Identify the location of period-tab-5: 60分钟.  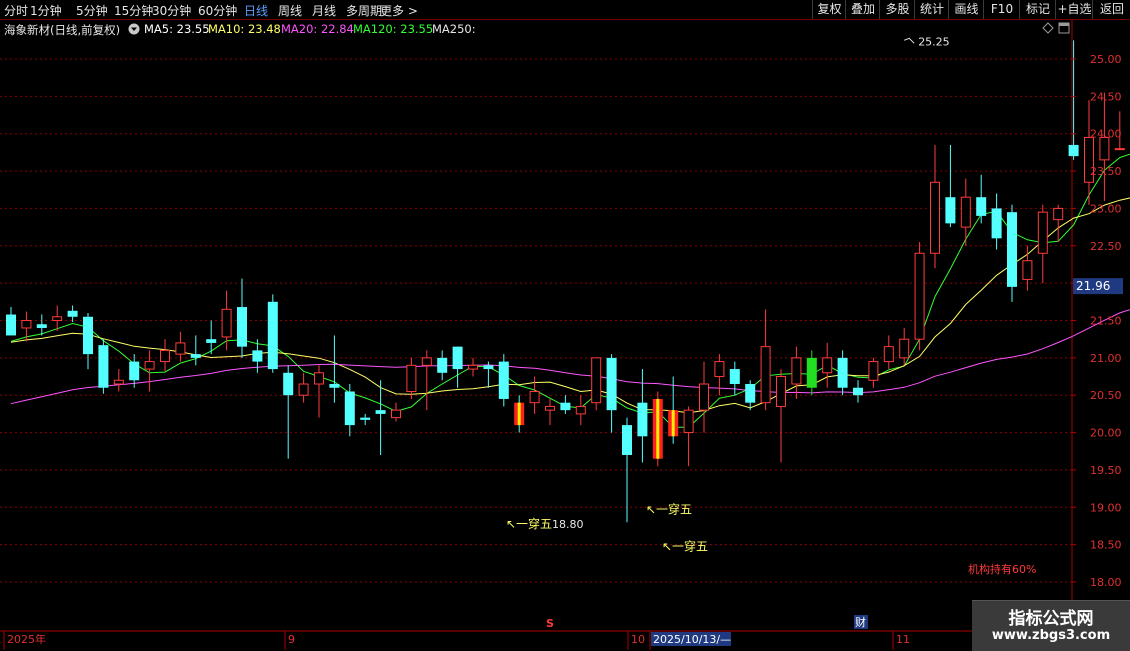
(217, 10).